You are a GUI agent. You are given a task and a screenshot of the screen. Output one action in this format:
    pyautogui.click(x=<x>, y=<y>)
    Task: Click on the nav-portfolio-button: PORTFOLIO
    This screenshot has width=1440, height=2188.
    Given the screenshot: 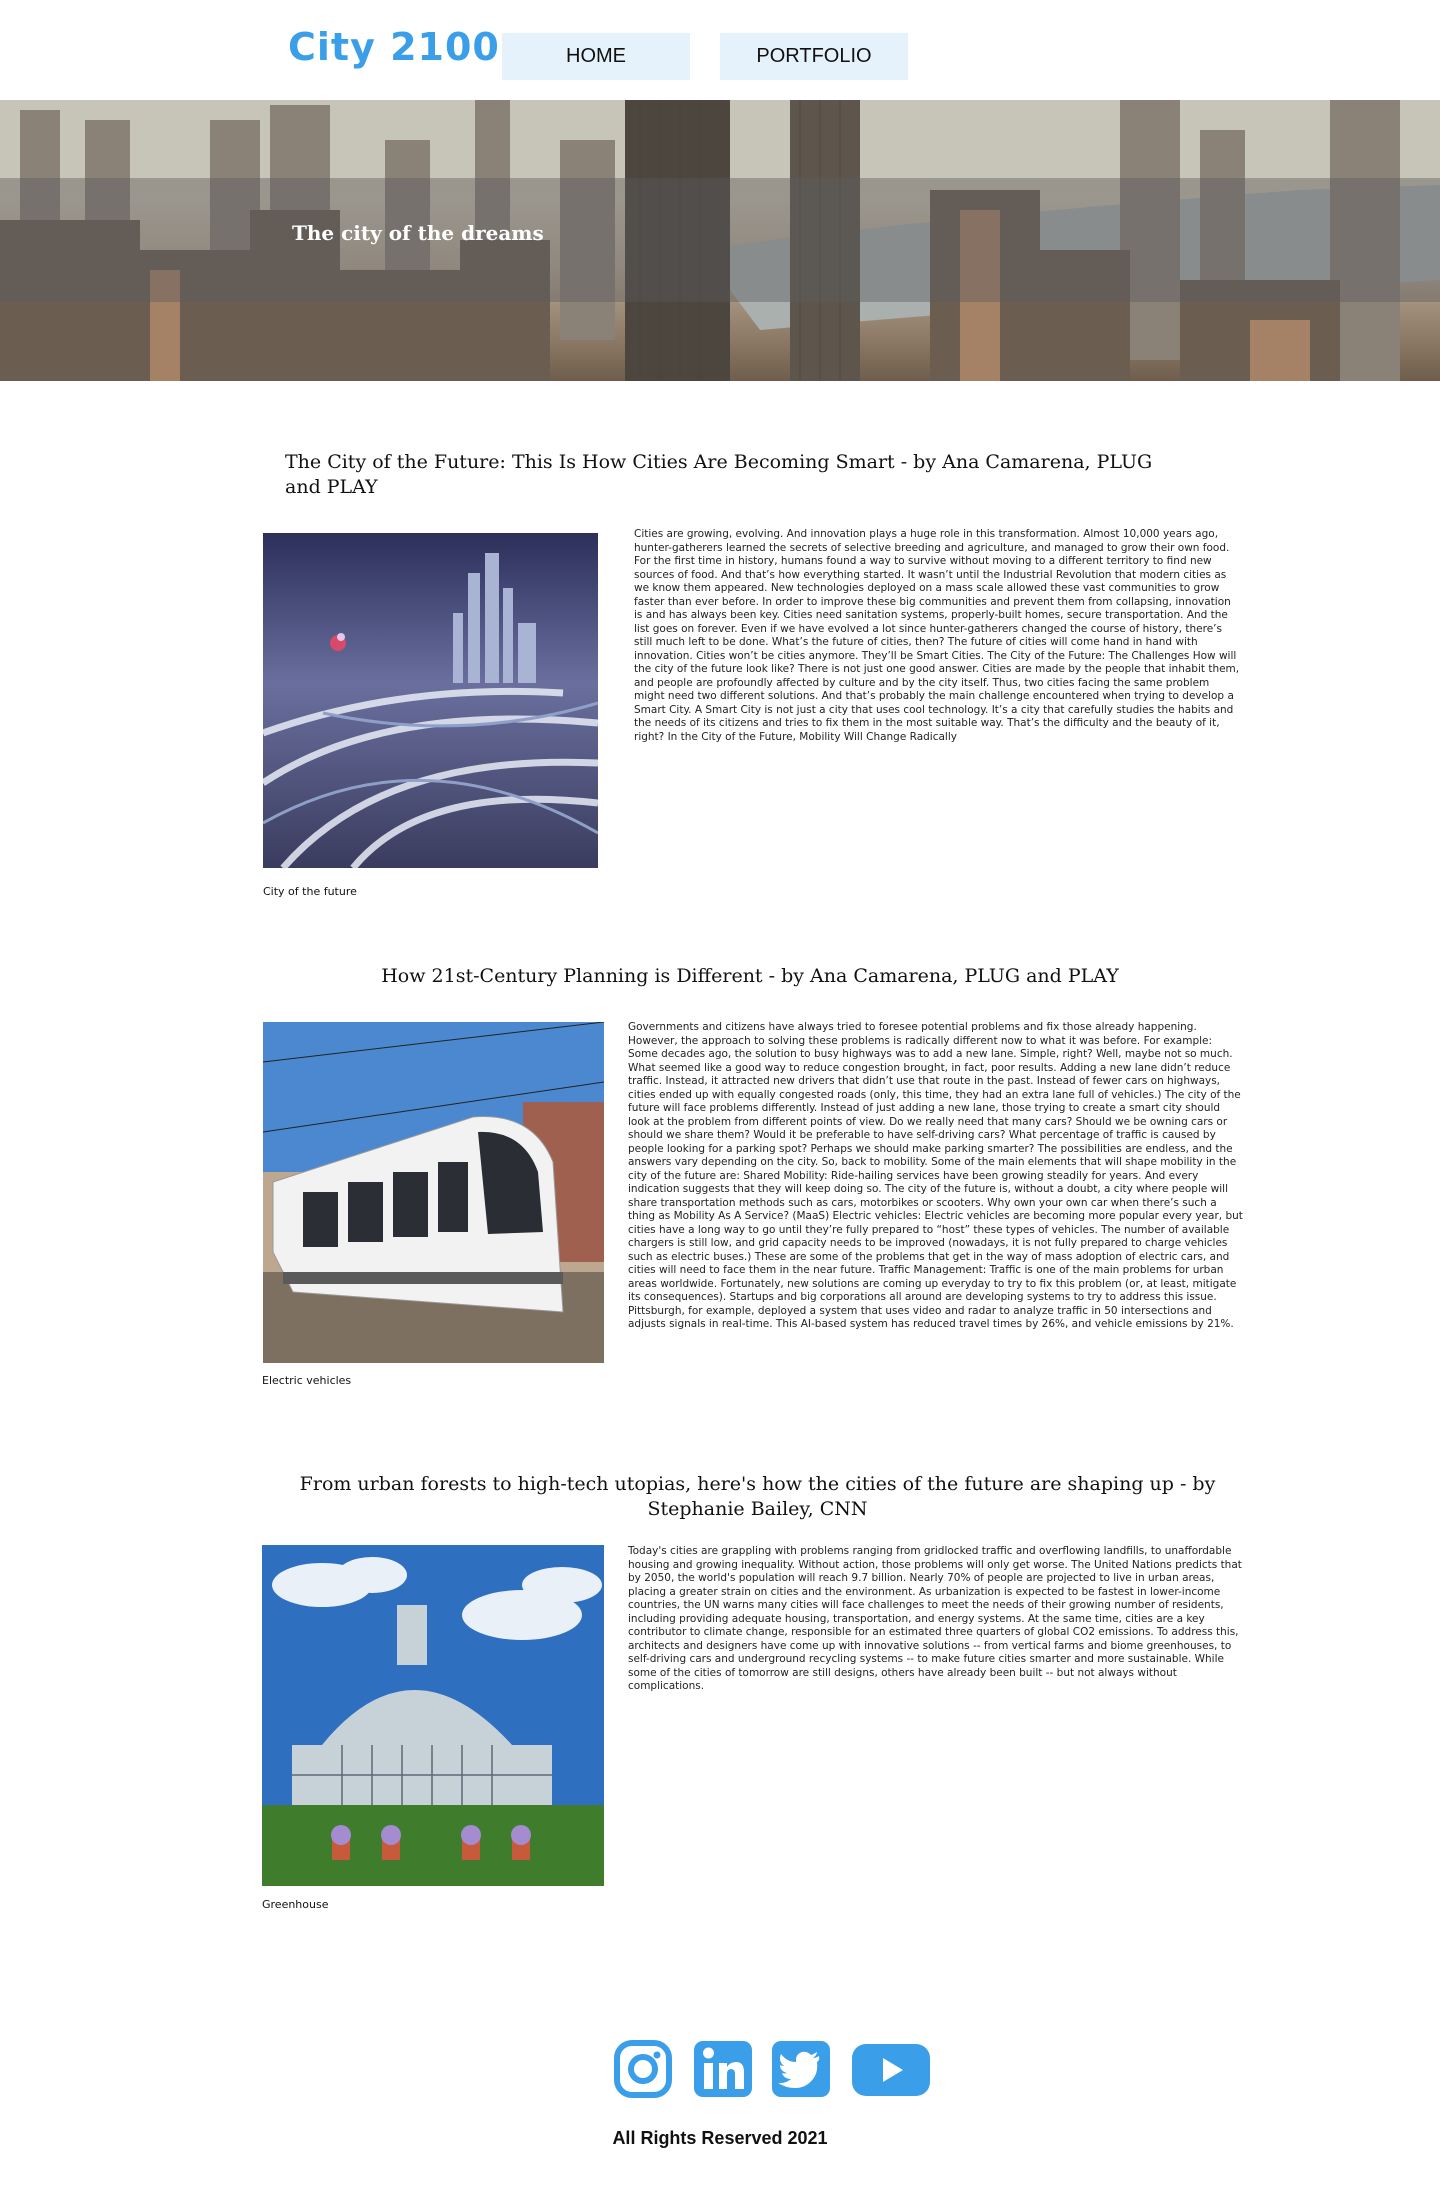 What is the action you would take?
    pyautogui.click(x=814, y=56)
    